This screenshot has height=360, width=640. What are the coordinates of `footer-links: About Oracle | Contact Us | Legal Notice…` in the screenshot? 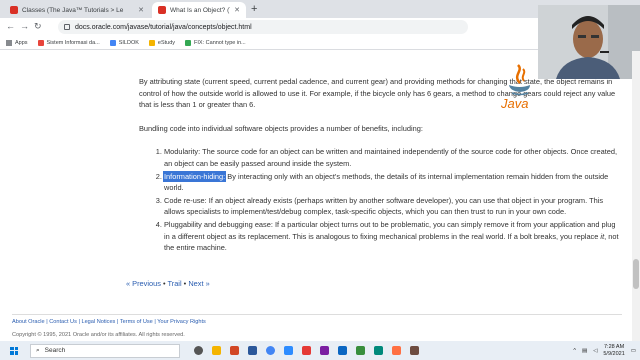 It's located at (109, 322).